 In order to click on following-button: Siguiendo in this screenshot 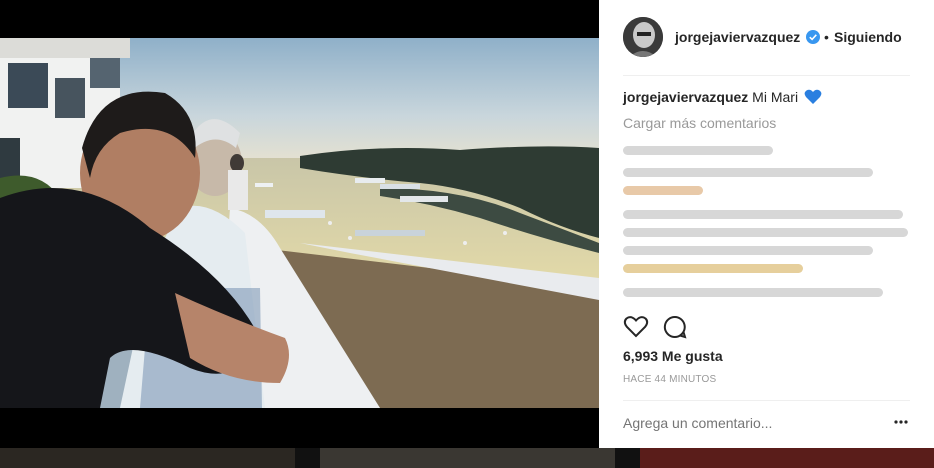, I will do `click(868, 37)`.